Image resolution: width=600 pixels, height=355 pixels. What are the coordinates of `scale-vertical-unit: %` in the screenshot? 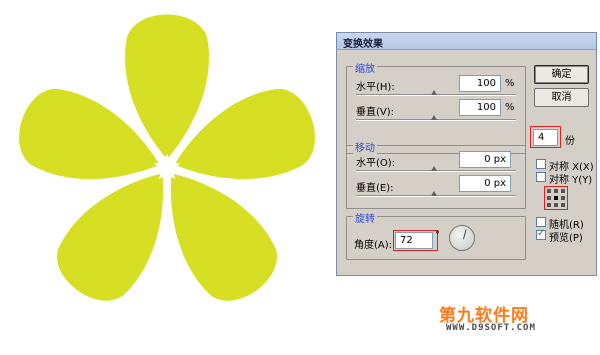 It's located at (510, 107).